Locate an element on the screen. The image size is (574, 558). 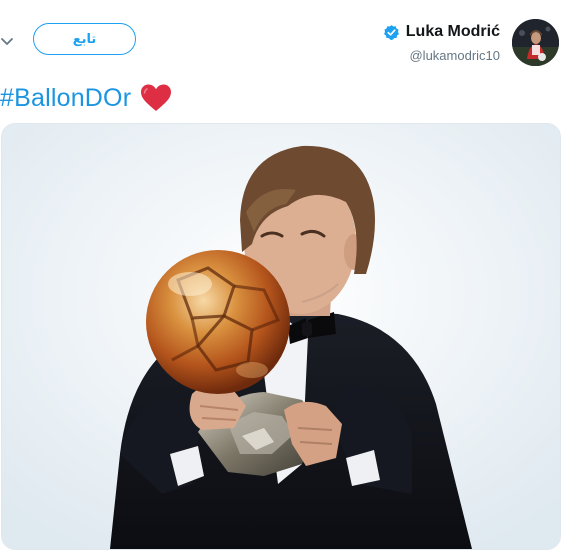
name-row: Luka Modrić is located at coordinates (441, 32).